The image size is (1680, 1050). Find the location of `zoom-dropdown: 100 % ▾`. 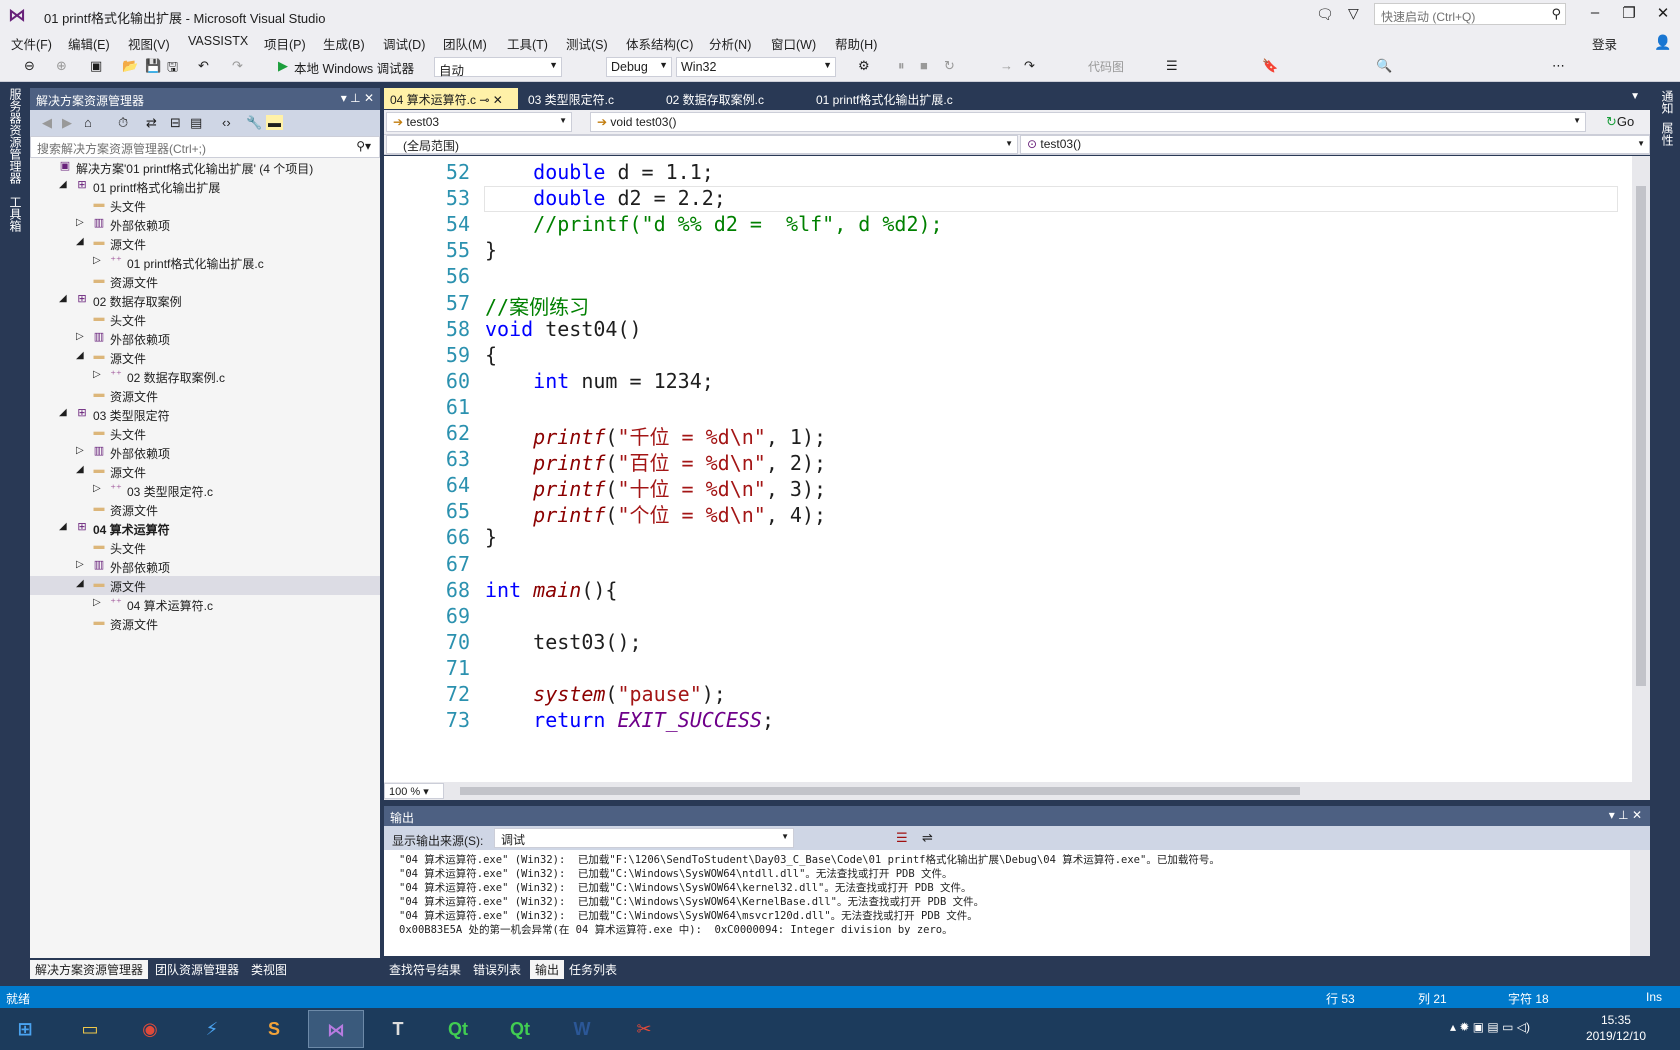

zoom-dropdown: 100 % ▾ is located at coordinates (414, 791).